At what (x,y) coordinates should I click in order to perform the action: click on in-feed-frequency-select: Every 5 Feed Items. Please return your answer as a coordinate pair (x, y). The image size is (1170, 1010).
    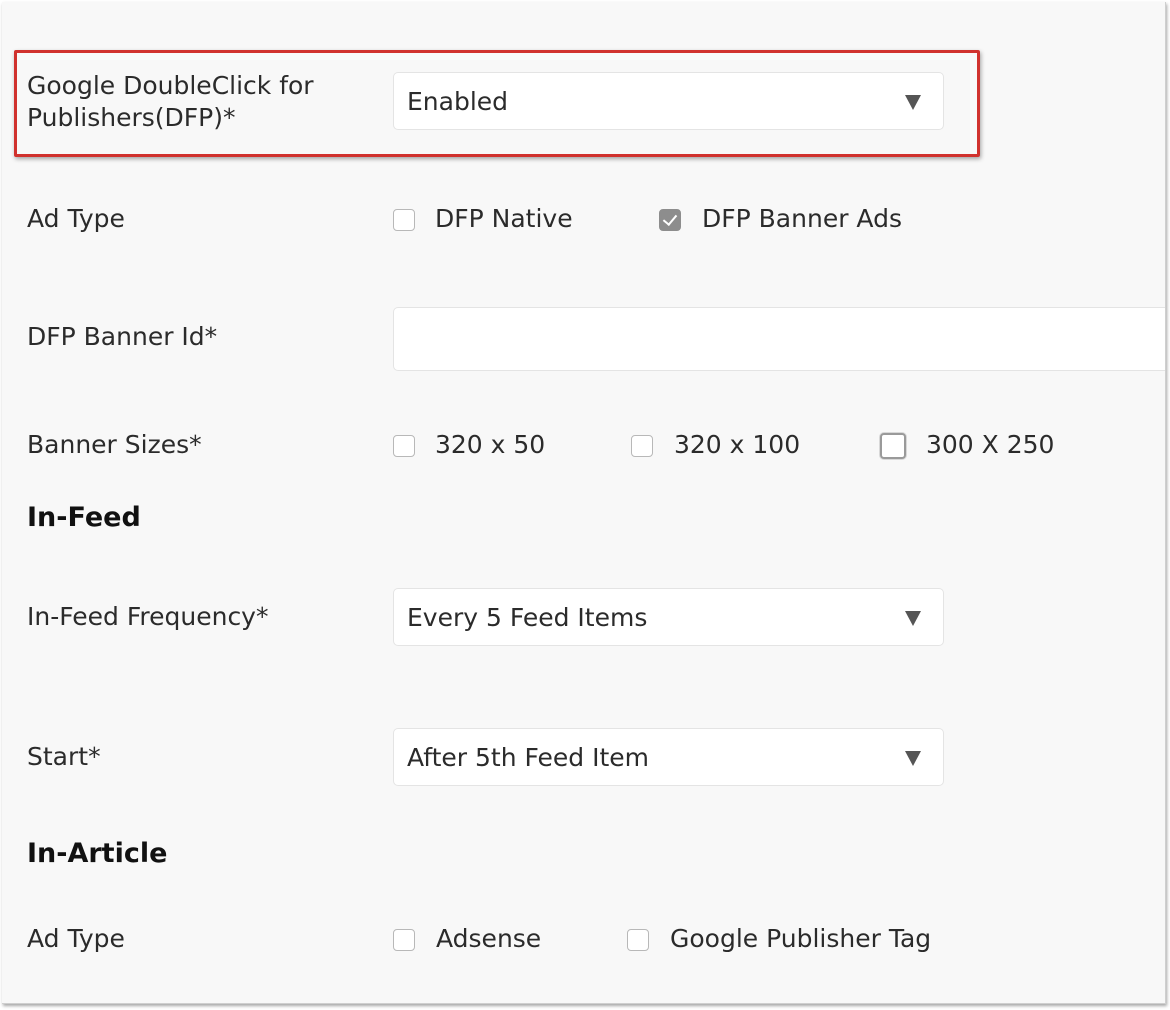
    Looking at the image, I should click on (668, 617).